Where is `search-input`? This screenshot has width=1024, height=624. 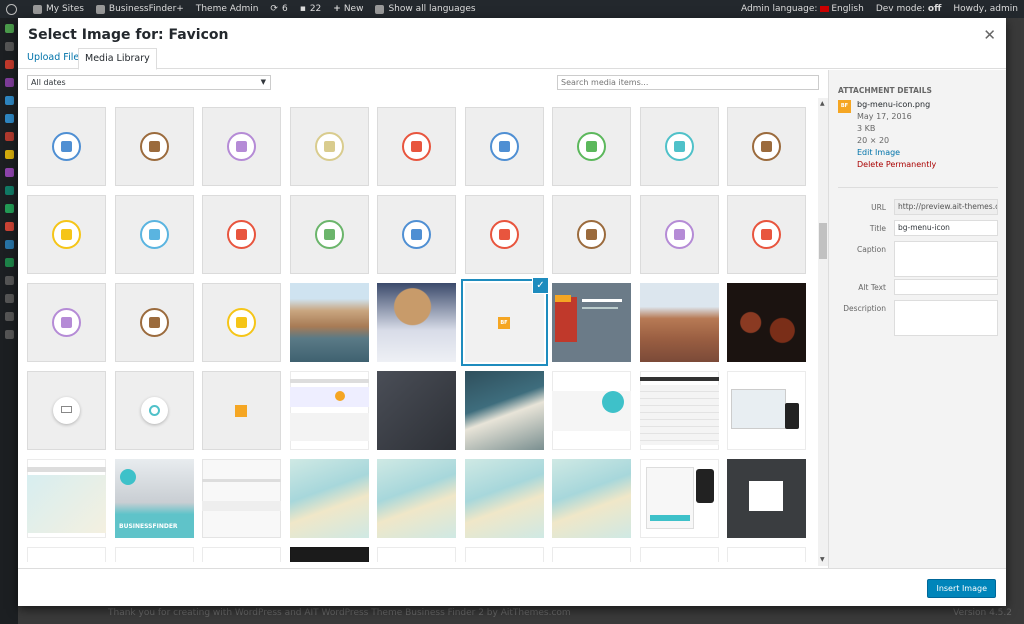
search-input is located at coordinates (688, 82).